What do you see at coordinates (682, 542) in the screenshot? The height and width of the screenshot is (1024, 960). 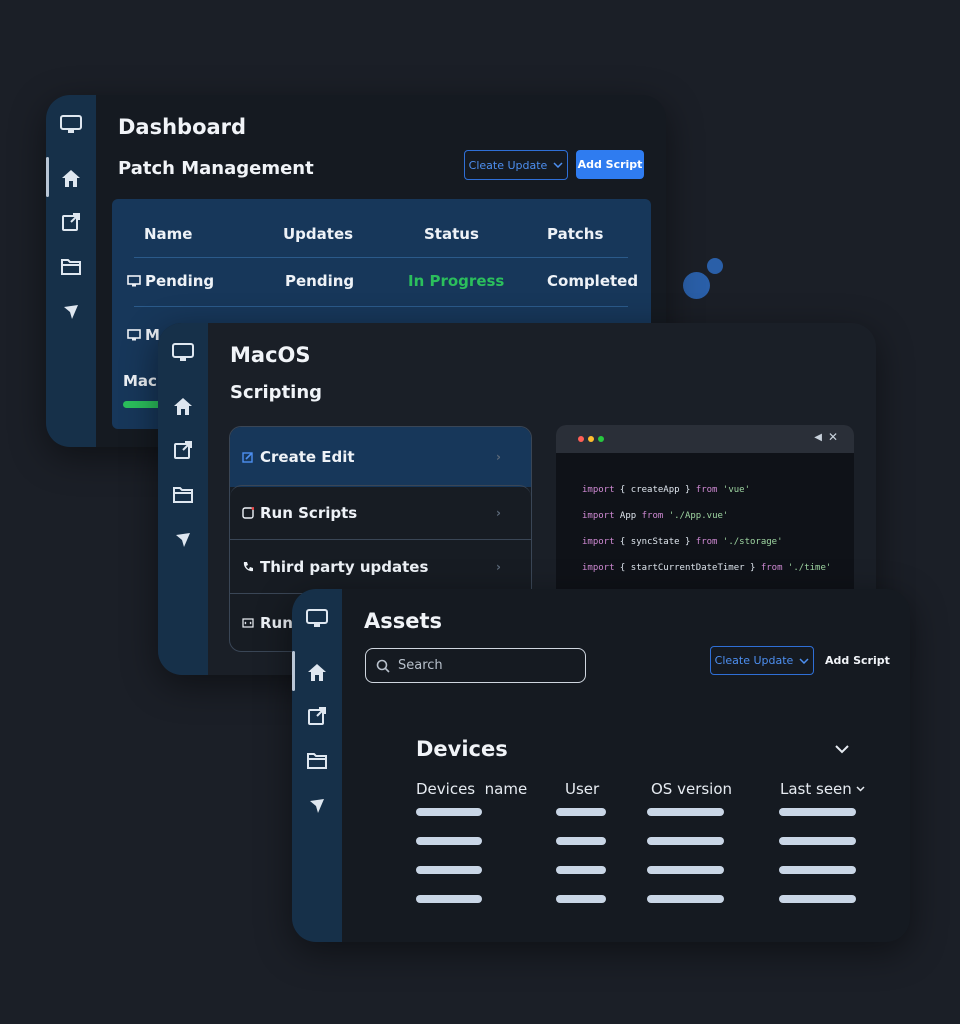 I see `code-line: import { syncState } from './storage'` at bounding box center [682, 542].